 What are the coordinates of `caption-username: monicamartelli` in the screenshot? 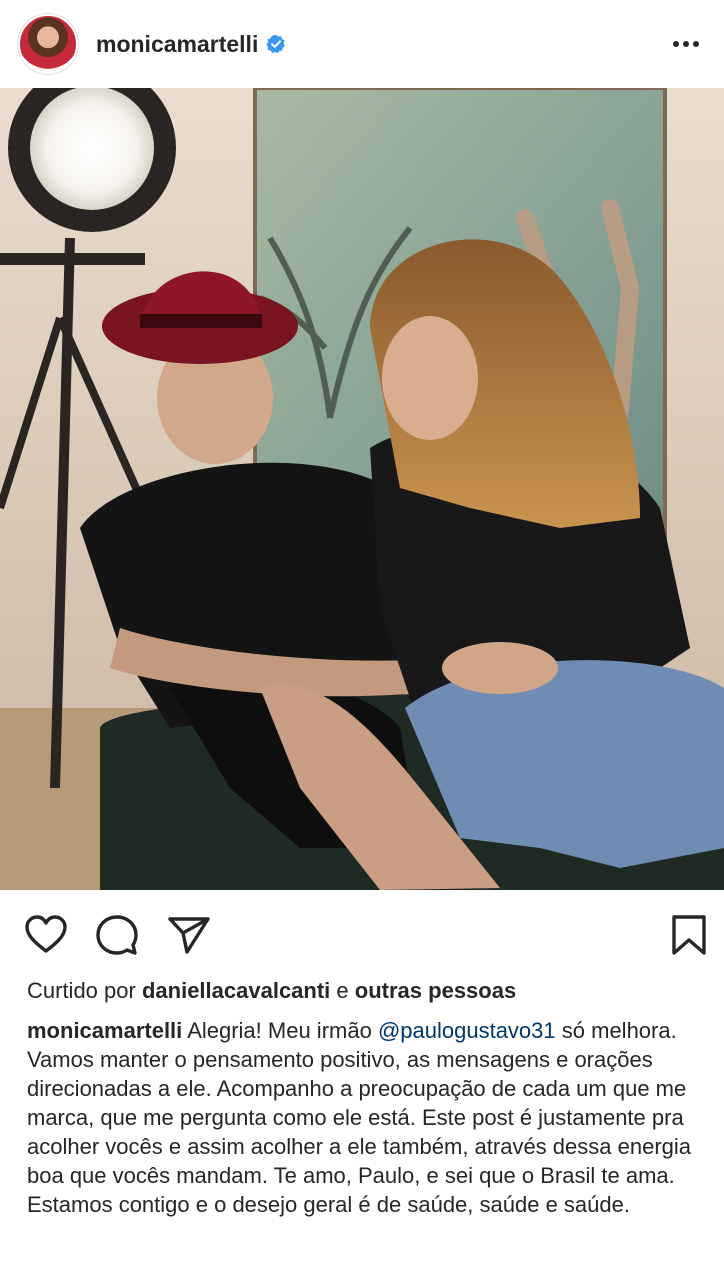 It's located at (104, 1030).